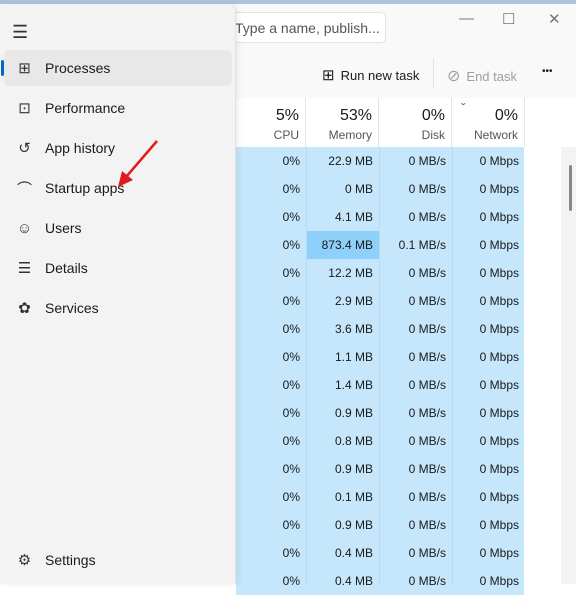 The image size is (576, 595). I want to click on maximize-button: ☐, so click(508, 19).